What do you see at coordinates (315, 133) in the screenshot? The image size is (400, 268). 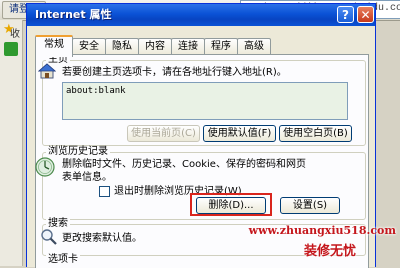 I see `use-blank-button: 使用空白页(B)` at bounding box center [315, 133].